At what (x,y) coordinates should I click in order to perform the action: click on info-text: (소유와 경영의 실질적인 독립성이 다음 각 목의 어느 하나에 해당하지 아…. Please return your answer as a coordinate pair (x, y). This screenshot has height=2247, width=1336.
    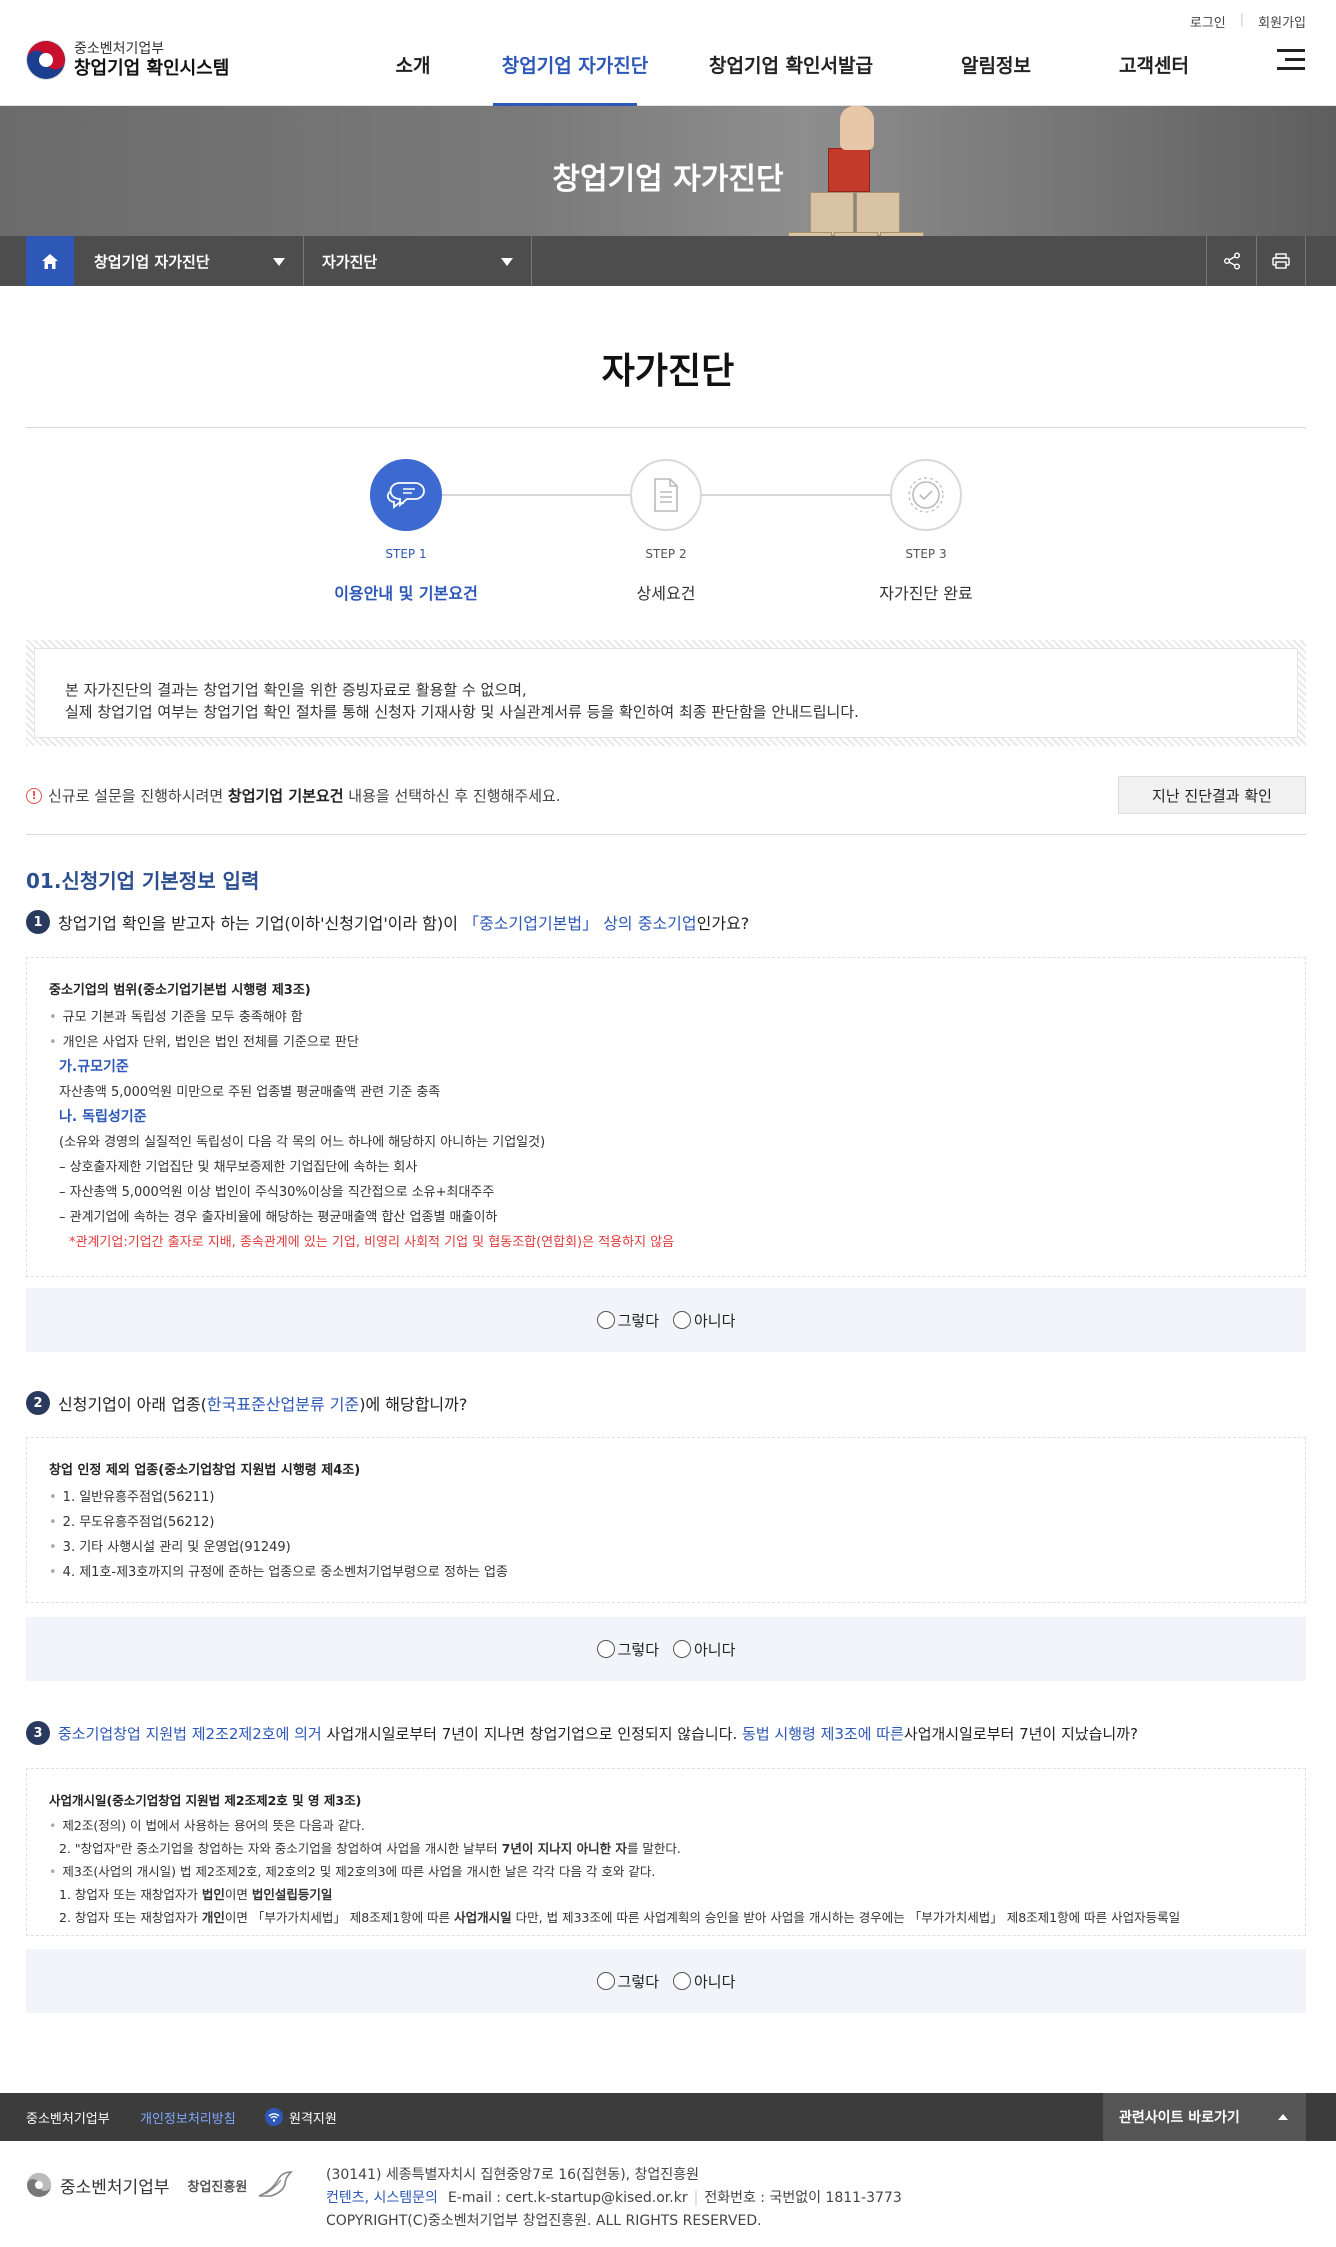
    Looking at the image, I should click on (302, 1142).